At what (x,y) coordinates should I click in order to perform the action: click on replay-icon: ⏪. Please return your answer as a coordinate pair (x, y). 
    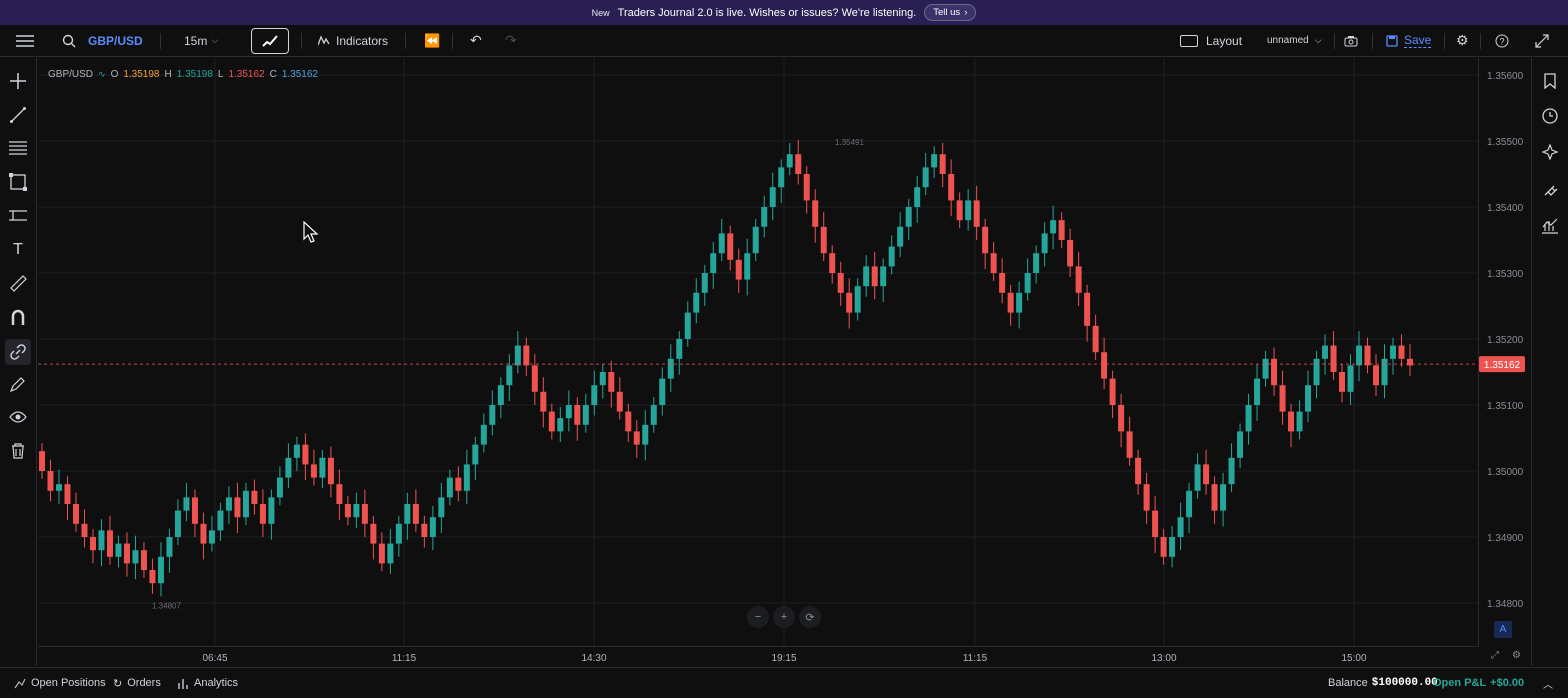
    Looking at the image, I should click on (432, 40).